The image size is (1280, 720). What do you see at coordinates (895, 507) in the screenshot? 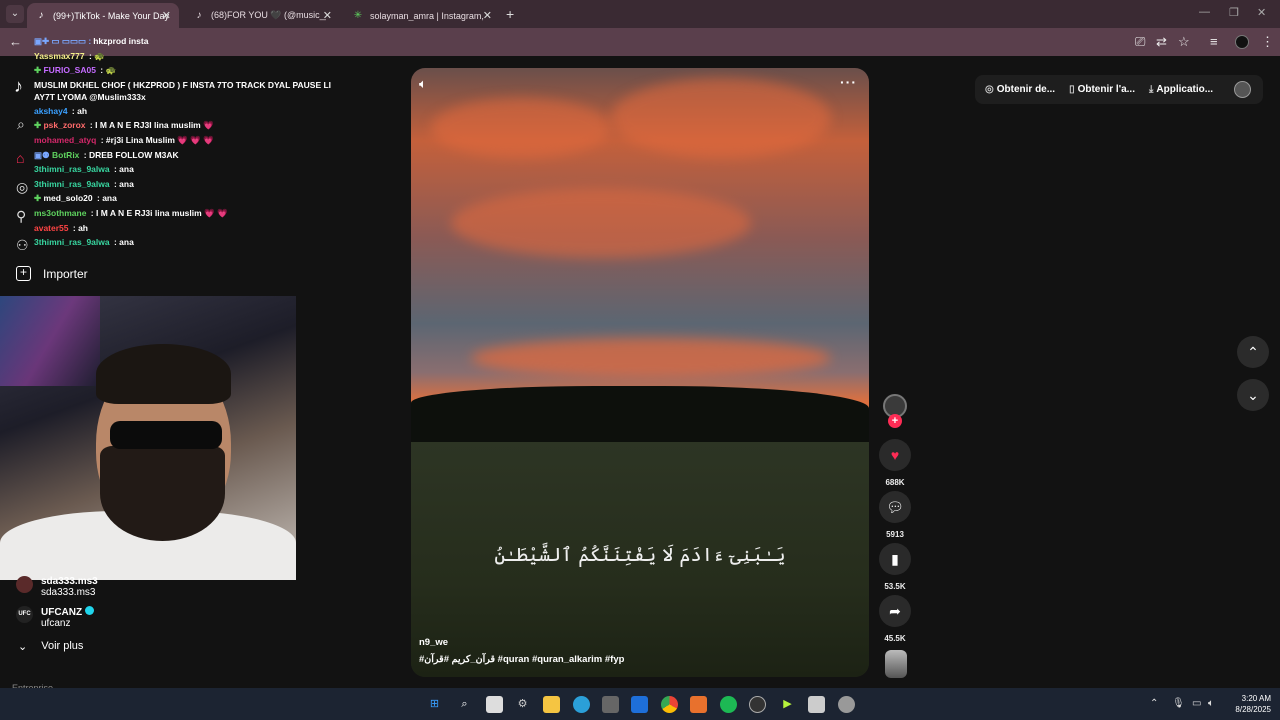
I see `comment-bubble-icon: 💬︎` at bounding box center [895, 507].